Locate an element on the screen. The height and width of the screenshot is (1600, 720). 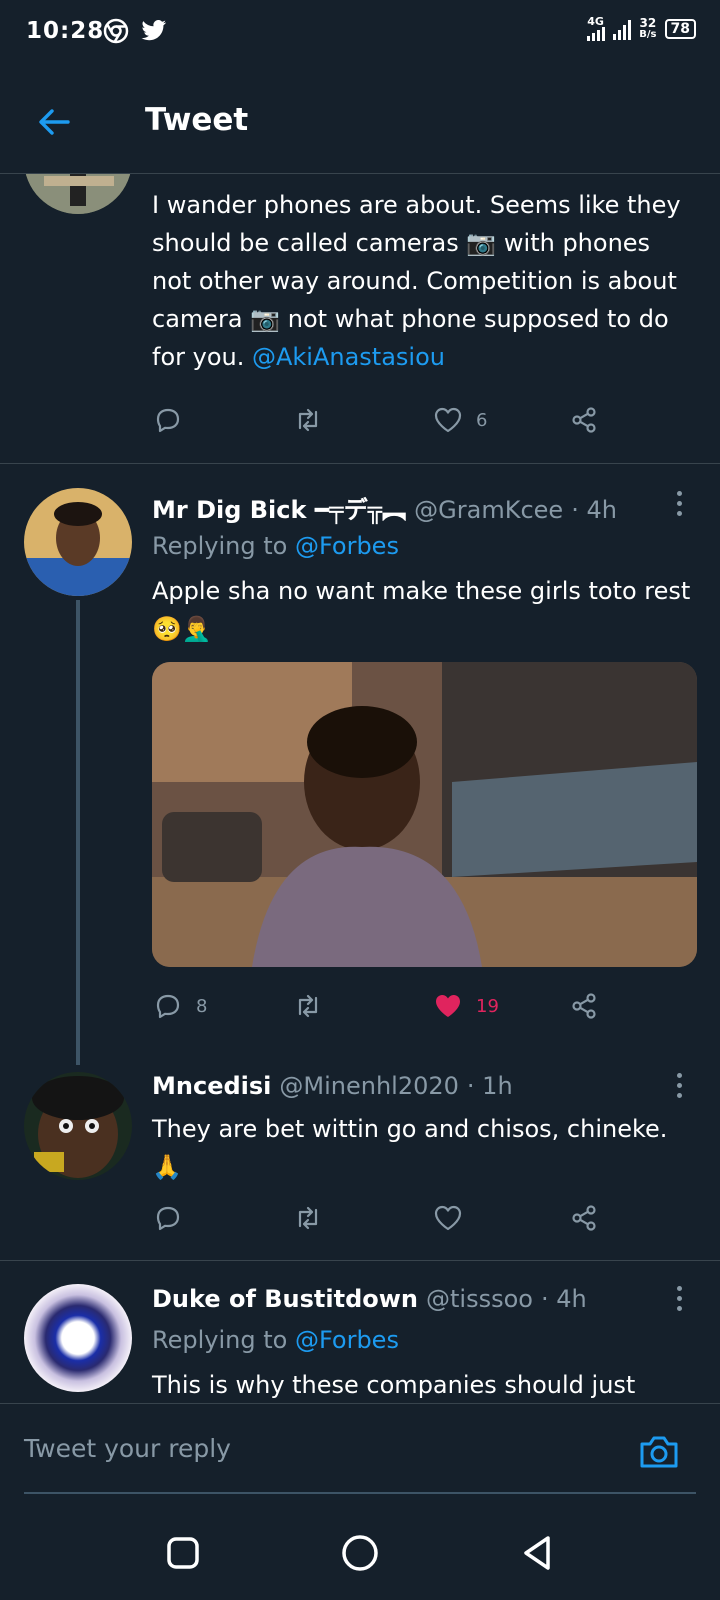
tweet-media-image is located at coordinates (424, 814).